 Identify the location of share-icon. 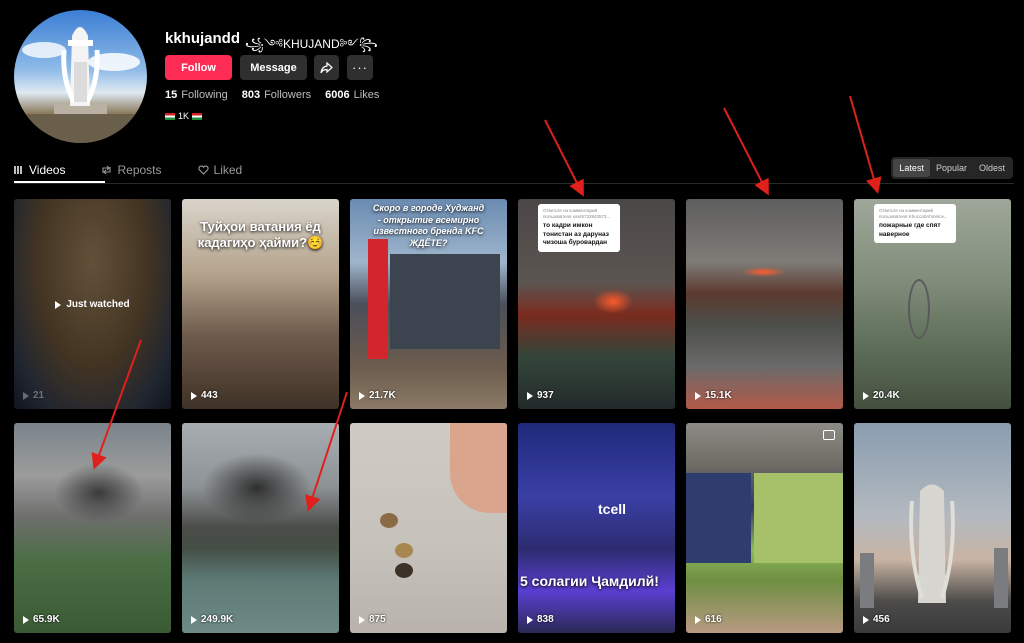
(326, 67).